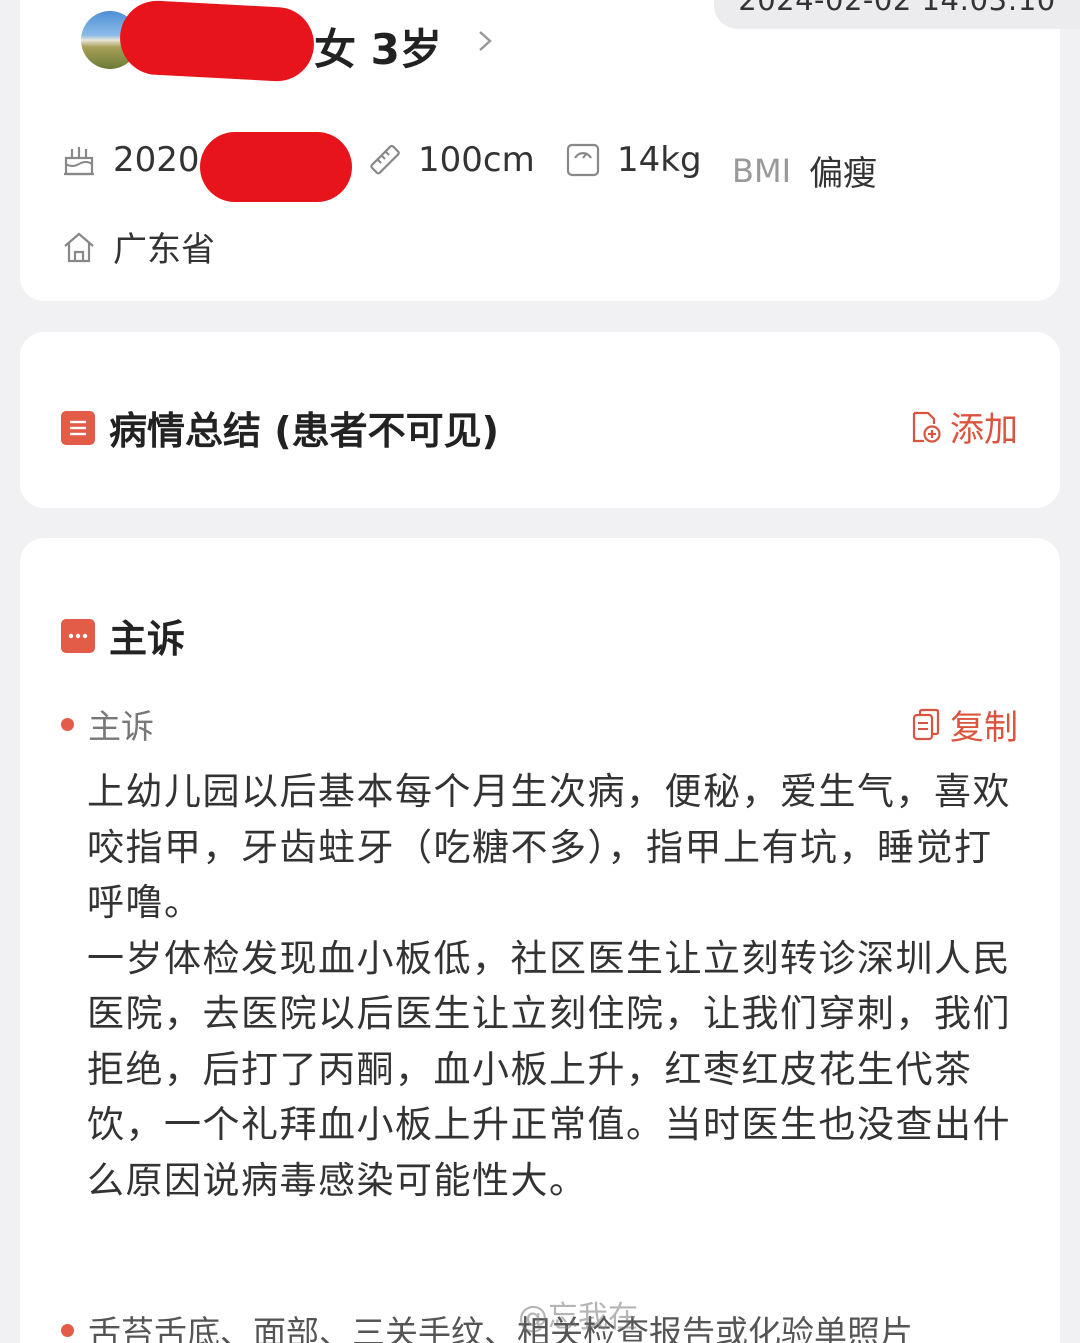 This screenshot has width=1080, height=1343. What do you see at coordinates (500, 1328) in the screenshot?
I see `photos-label-text: 舌苔舌底、面部、三关手纹、相关检查报告或化验单照片` at bounding box center [500, 1328].